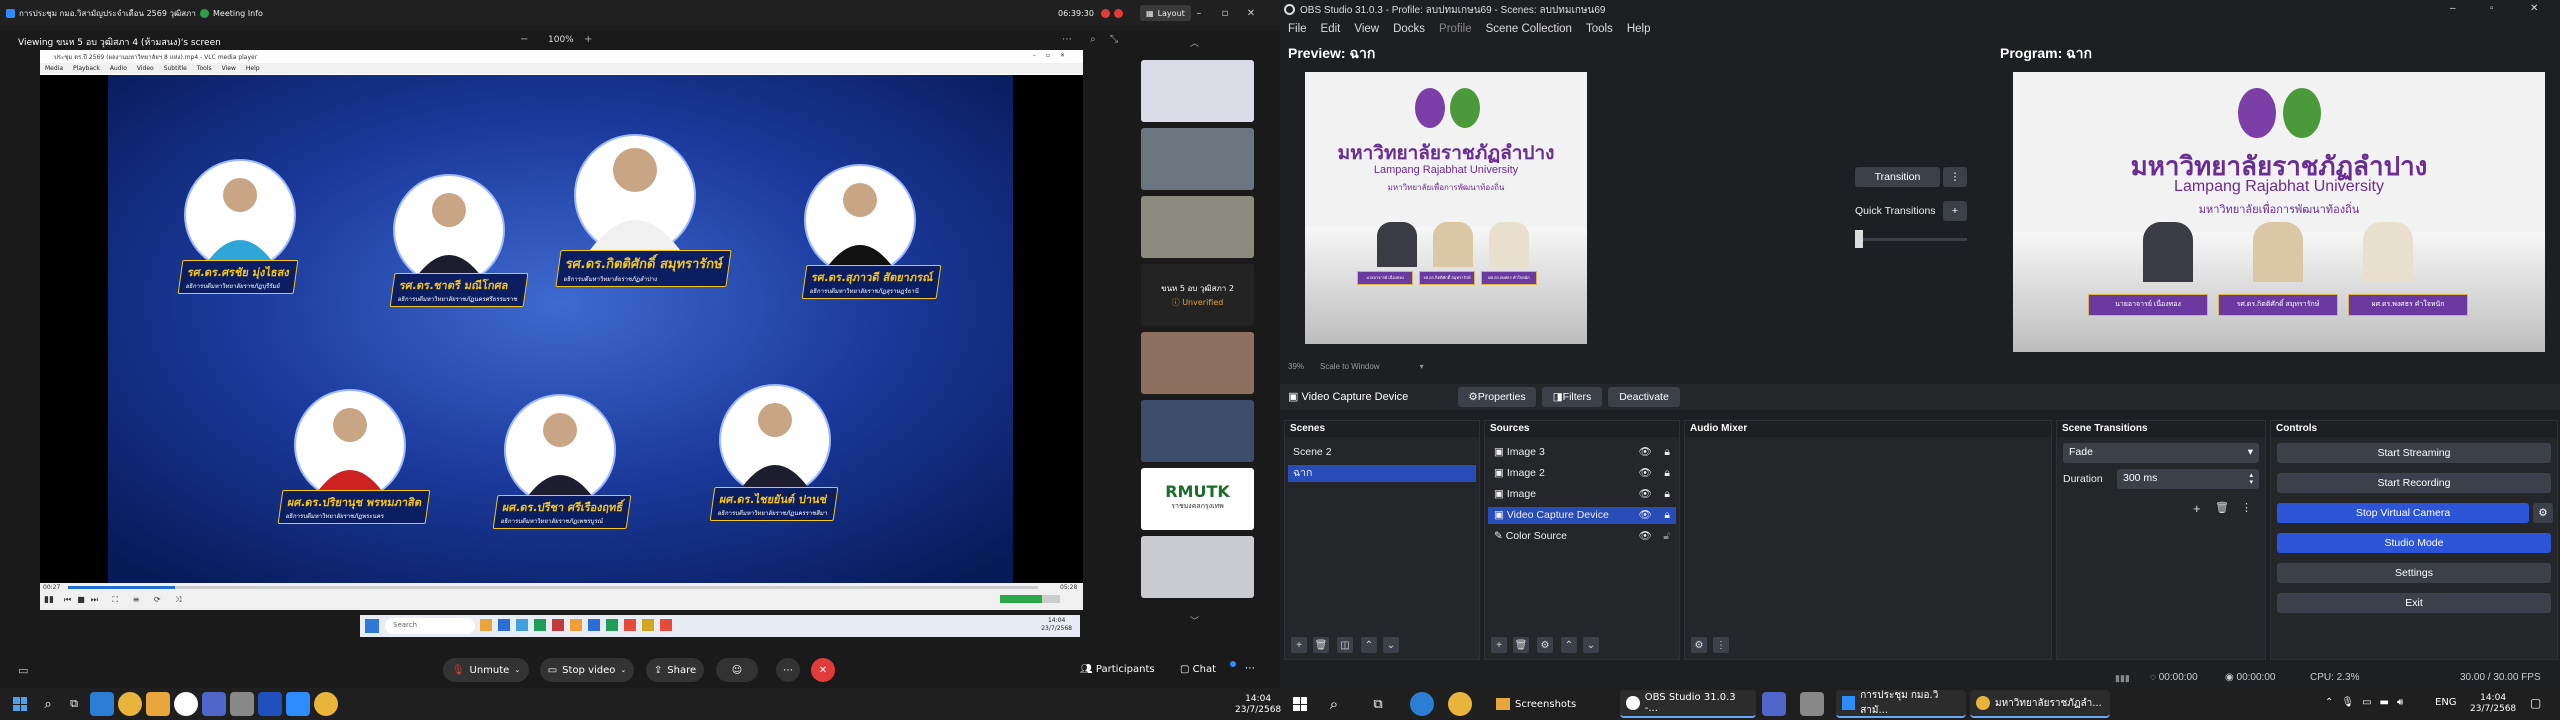 Image resolution: width=2560 pixels, height=720 pixels. Describe the element at coordinates (2368, 702) in the screenshot. I see `tray-icons: ⌃🎙︎▭▬🔊︎` at that location.